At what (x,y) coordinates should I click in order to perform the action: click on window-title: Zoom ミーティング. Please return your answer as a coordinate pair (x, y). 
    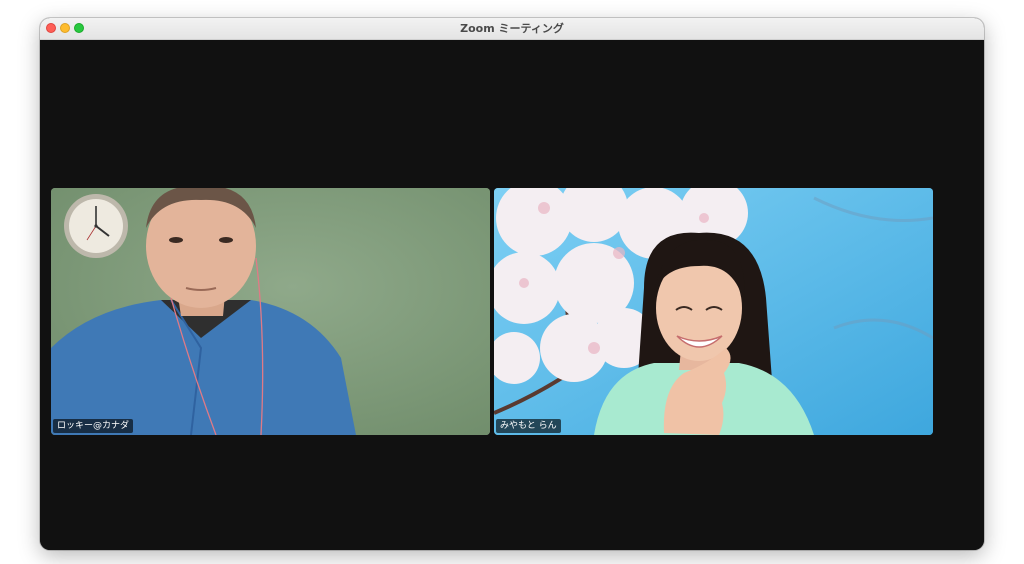
    Looking at the image, I should click on (512, 28).